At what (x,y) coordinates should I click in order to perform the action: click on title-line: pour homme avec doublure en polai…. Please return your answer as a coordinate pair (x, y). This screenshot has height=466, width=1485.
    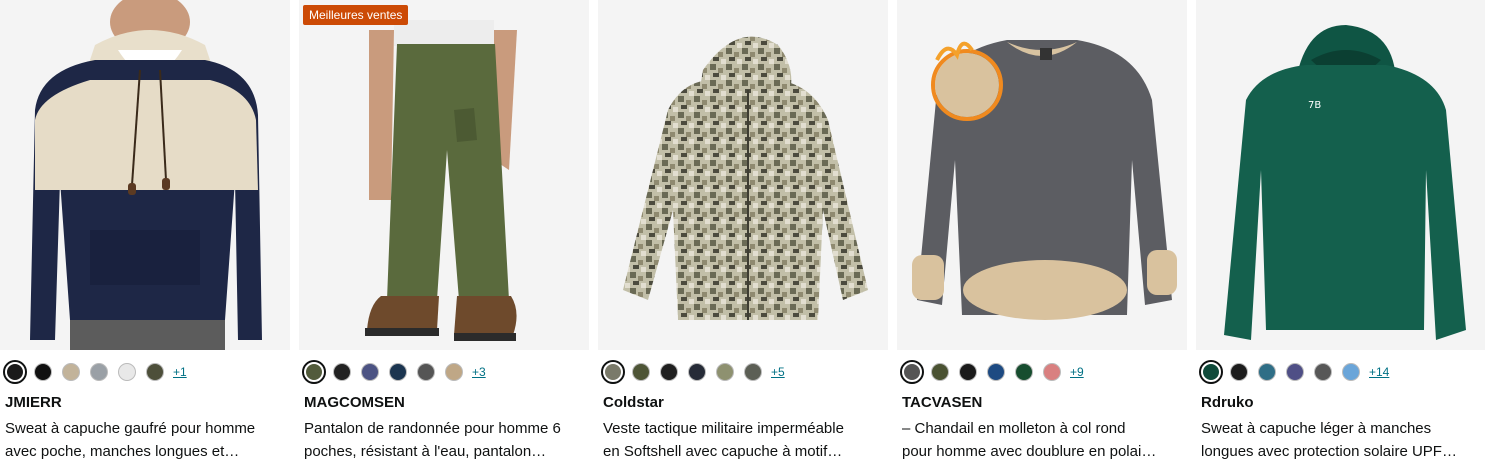
    Looking at the image, I should click on (1029, 451).